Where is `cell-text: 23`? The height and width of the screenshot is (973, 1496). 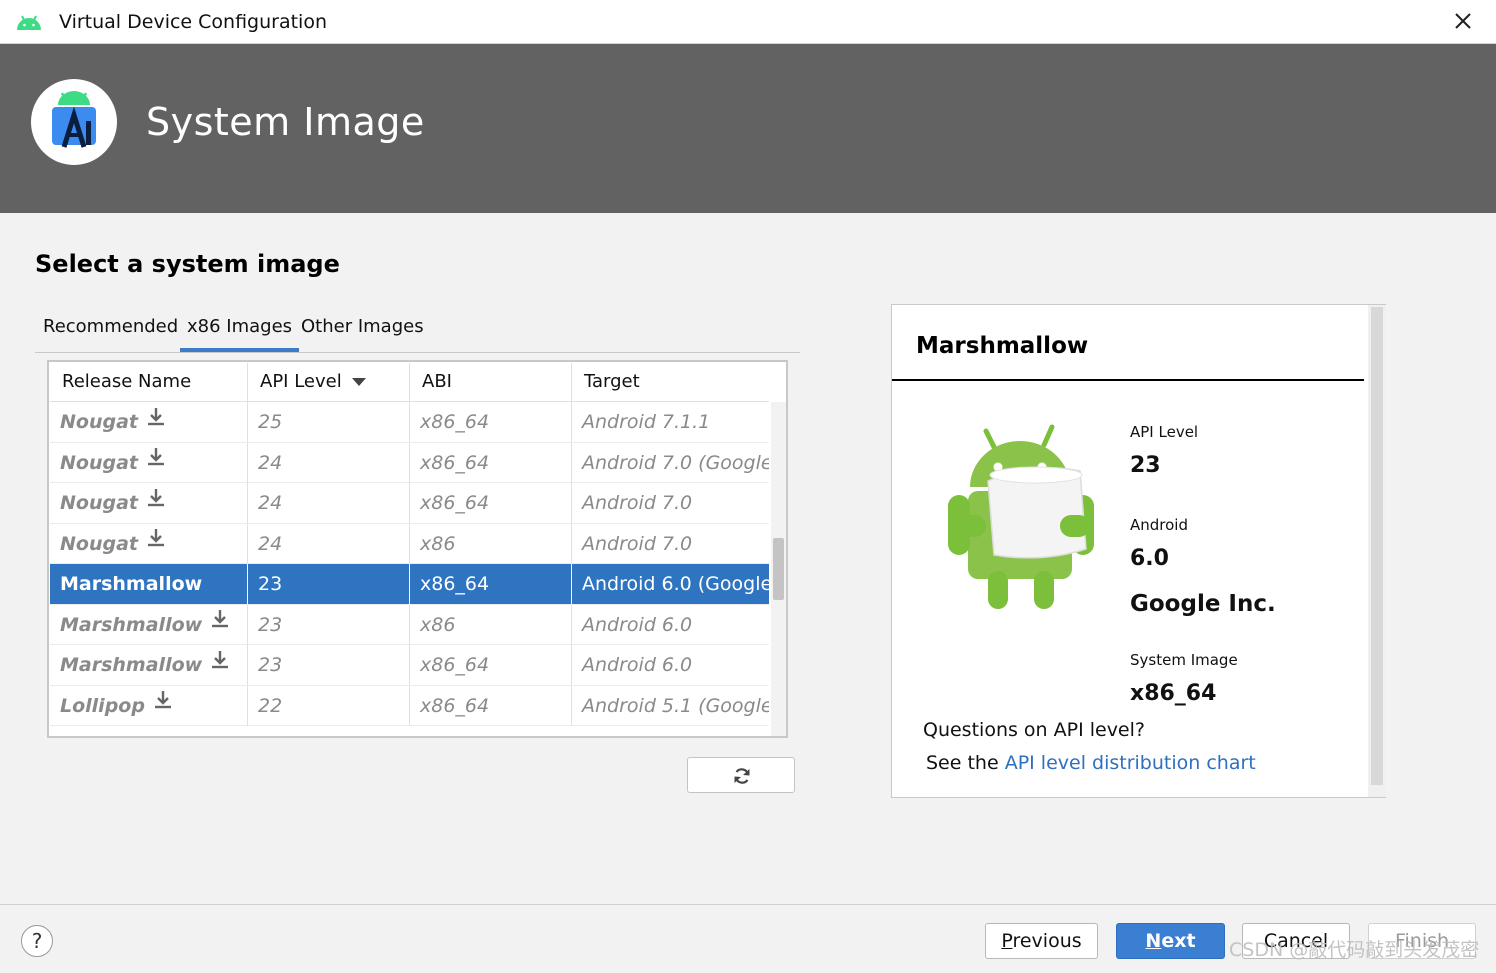 cell-text: 23 is located at coordinates (270, 624).